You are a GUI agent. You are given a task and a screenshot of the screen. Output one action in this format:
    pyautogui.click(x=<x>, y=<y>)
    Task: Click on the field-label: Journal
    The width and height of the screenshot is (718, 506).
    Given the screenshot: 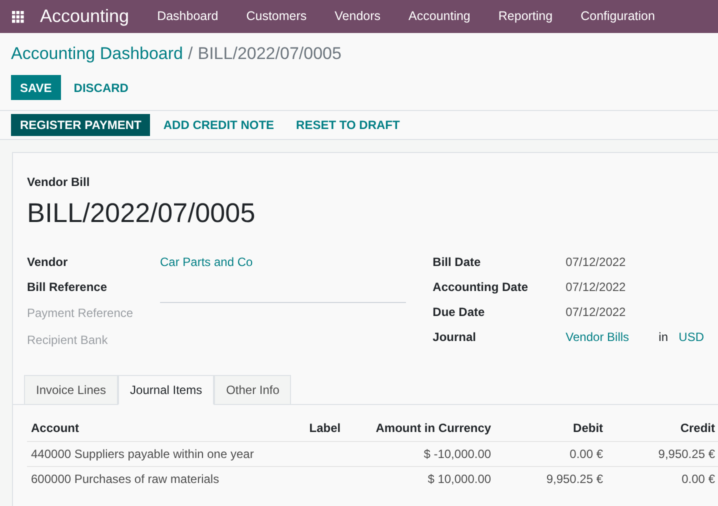 What is the action you would take?
    pyautogui.click(x=454, y=337)
    